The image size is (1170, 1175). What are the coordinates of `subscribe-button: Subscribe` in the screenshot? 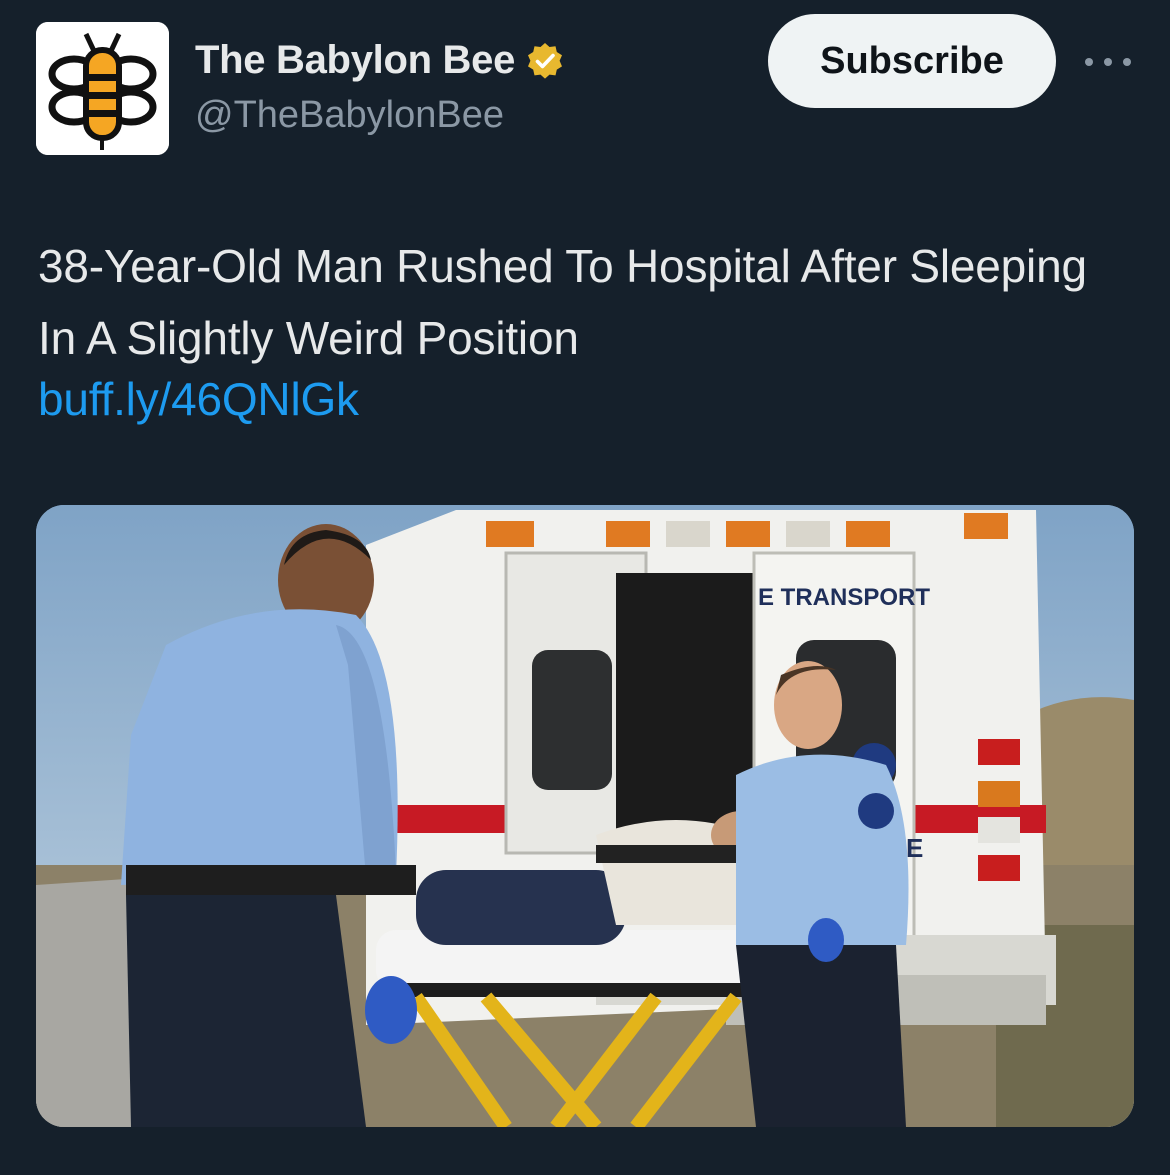 It's located at (912, 61).